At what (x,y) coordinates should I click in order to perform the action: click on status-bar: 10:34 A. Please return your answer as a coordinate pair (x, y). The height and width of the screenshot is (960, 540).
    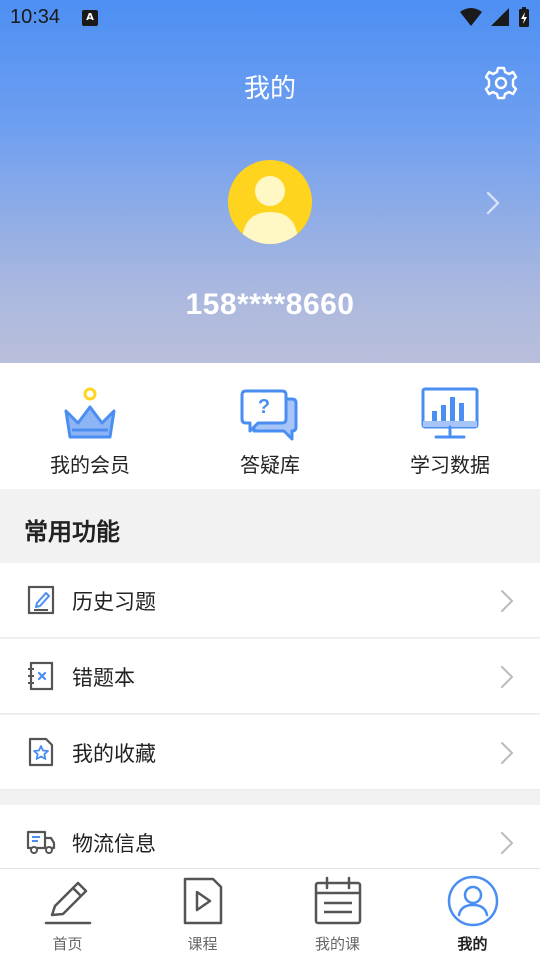
    Looking at the image, I should click on (270, 18).